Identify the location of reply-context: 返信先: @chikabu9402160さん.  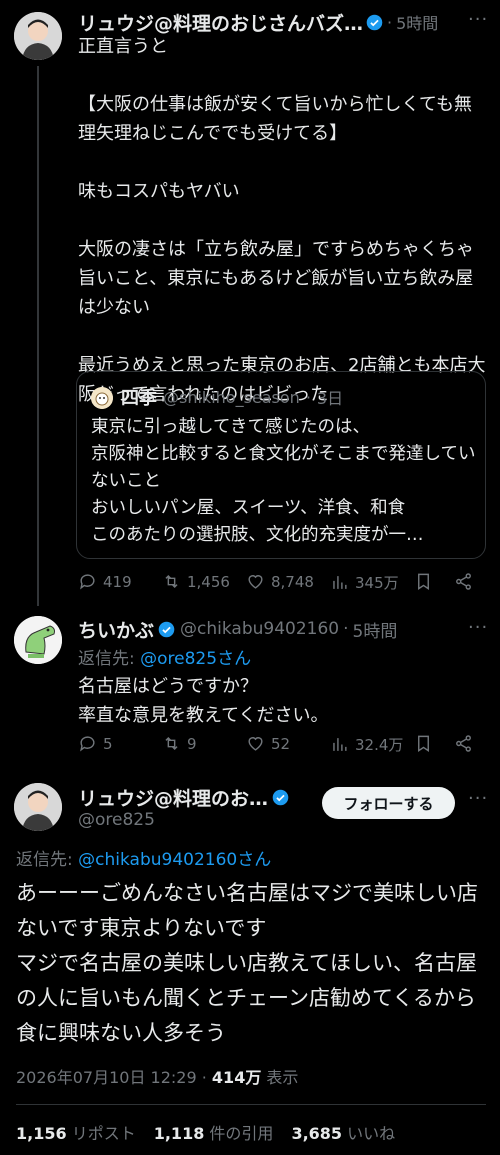
(143, 857).